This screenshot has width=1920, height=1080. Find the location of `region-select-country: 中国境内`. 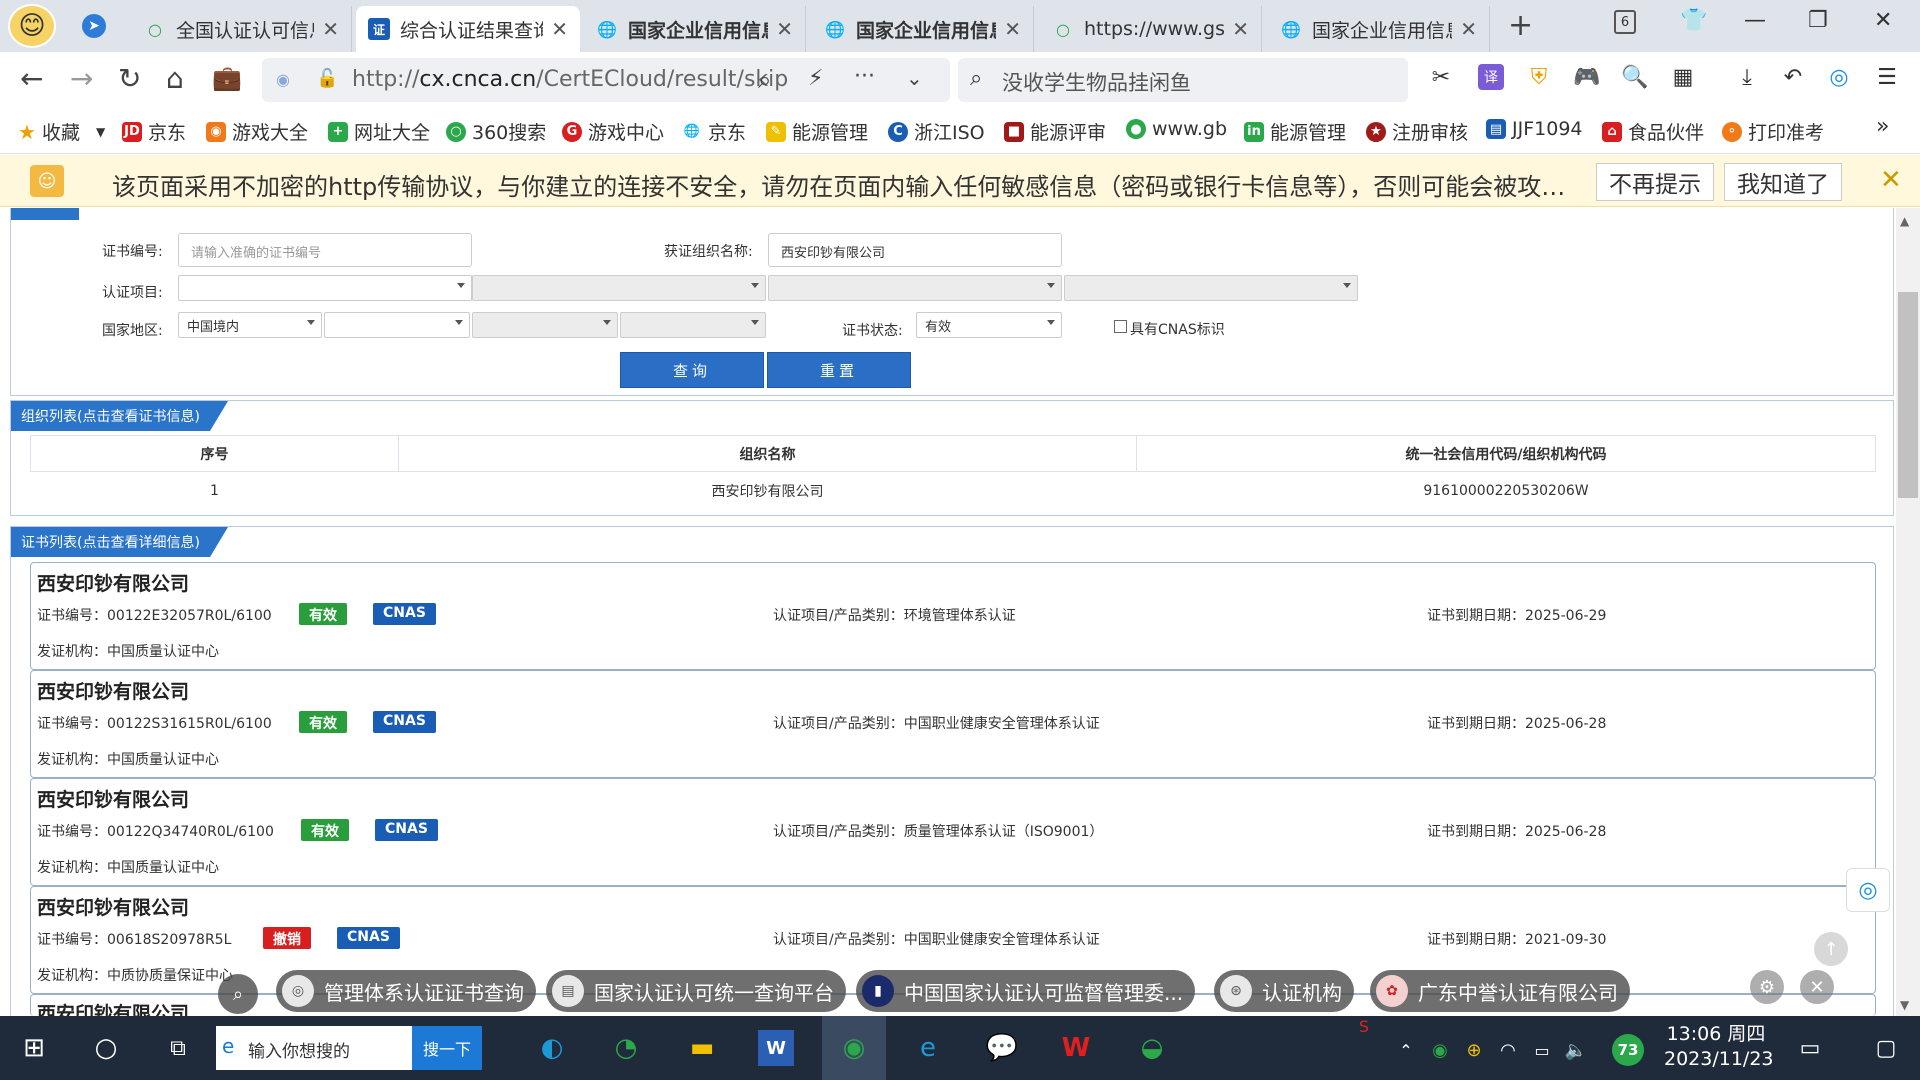

region-select-country: 中国境内 is located at coordinates (250, 325).